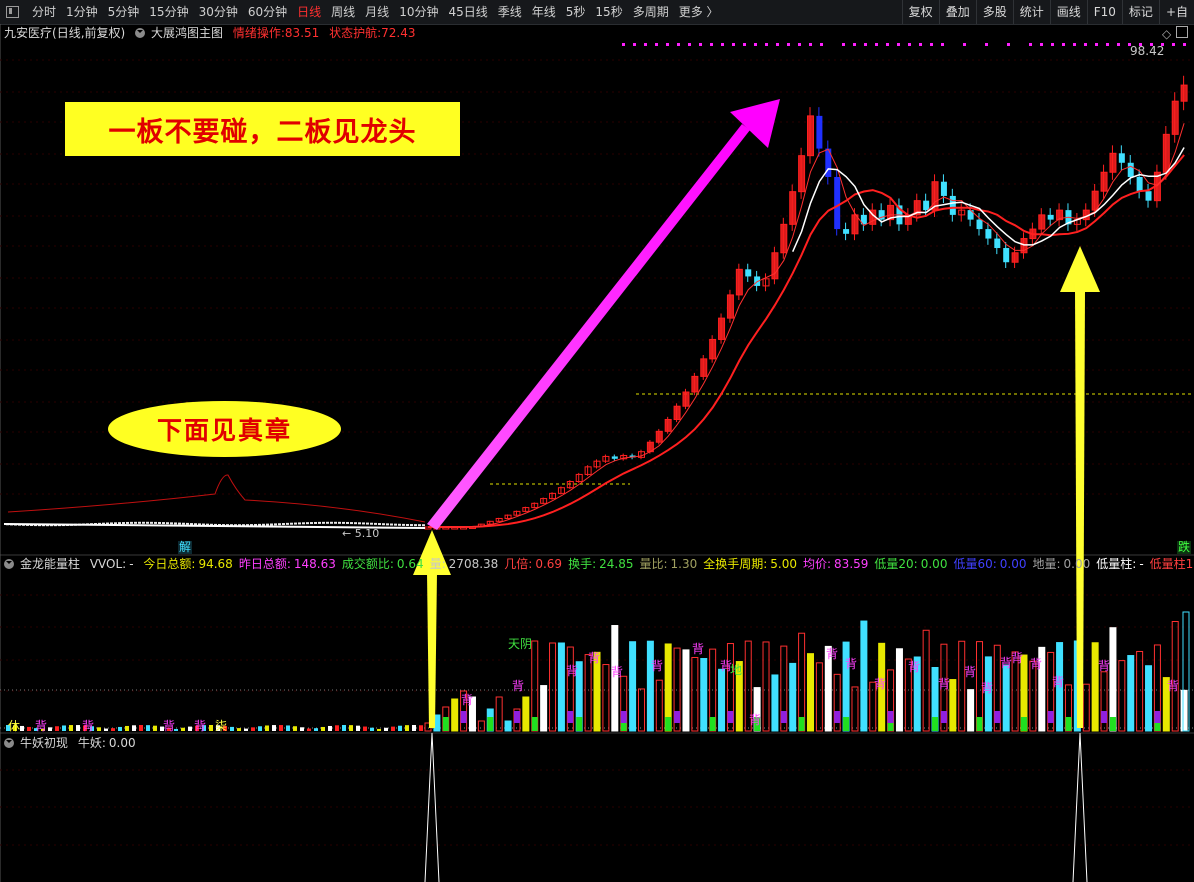 This screenshot has height=882, width=1194. I want to click on volume-stat-label-10: 低量60:, so click(975, 564).